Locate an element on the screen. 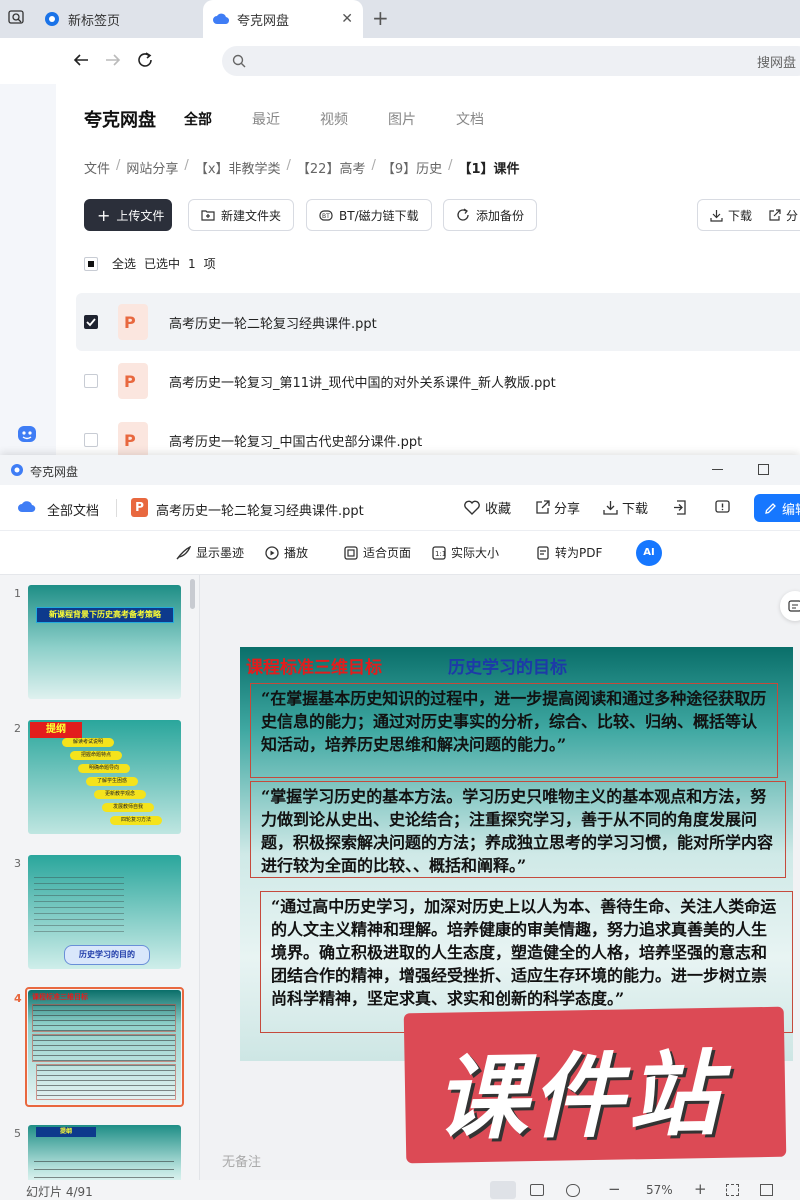 This screenshot has height=1200, width=800. new-tab-button: + is located at coordinates (380, 18).